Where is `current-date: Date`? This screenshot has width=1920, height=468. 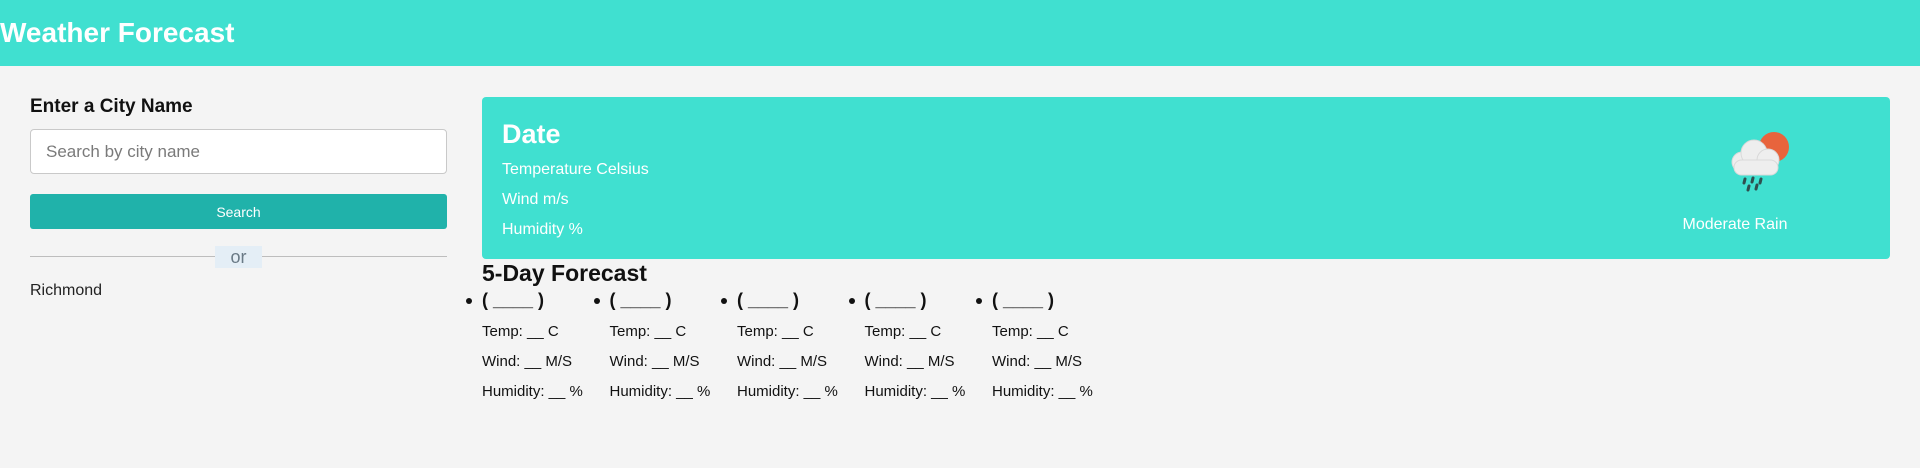
current-date: Date is located at coordinates (531, 134).